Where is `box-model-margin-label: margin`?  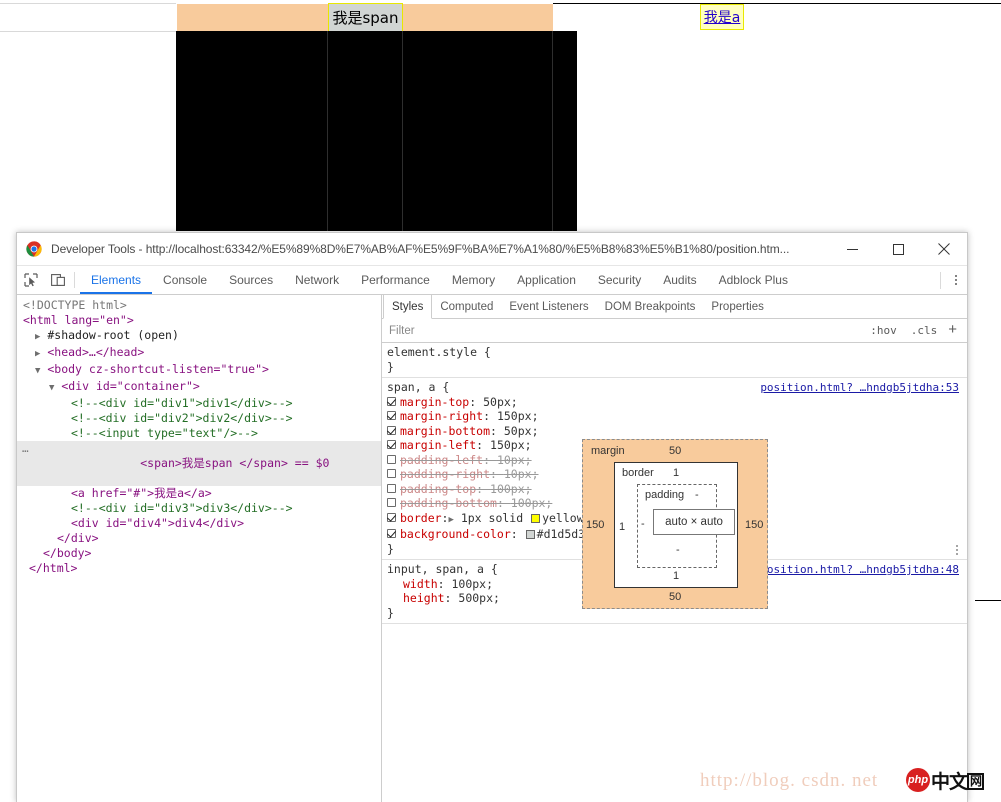
box-model-margin-label: margin is located at coordinates (608, 451).